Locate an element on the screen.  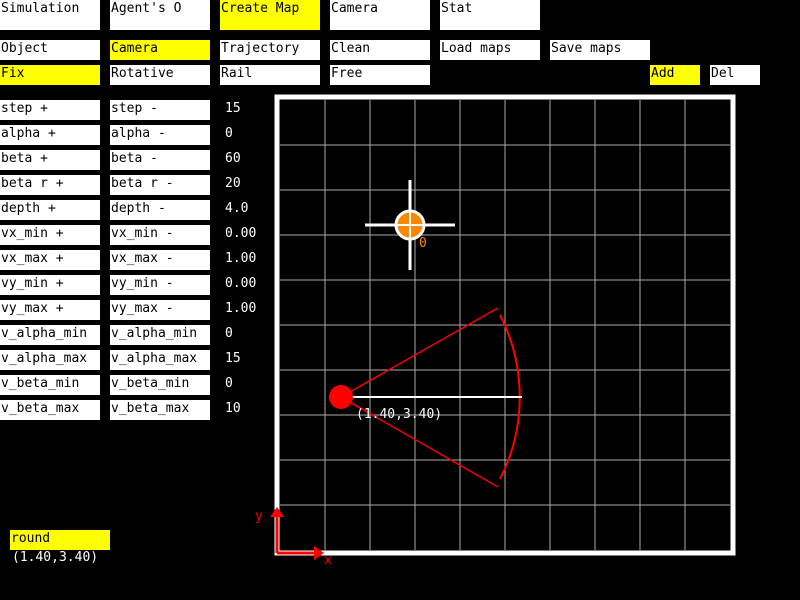
del-button: Del is located at coordinates (735, 75).